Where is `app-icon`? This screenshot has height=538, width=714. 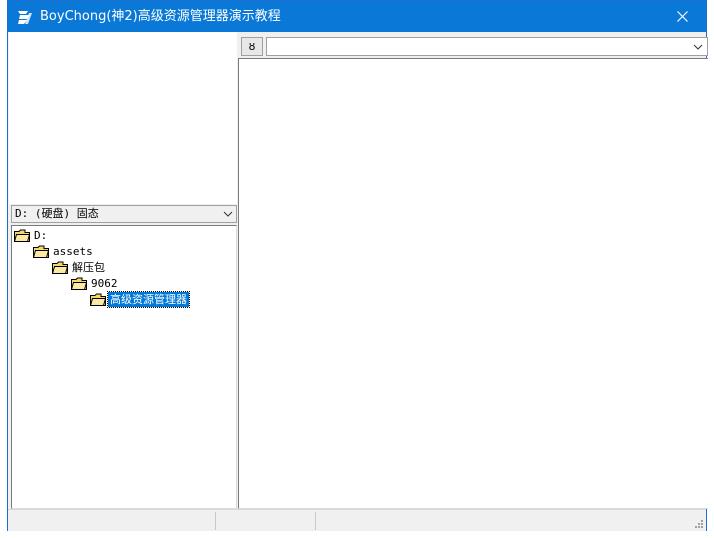 app-icon is located at coordinates (25, 17).